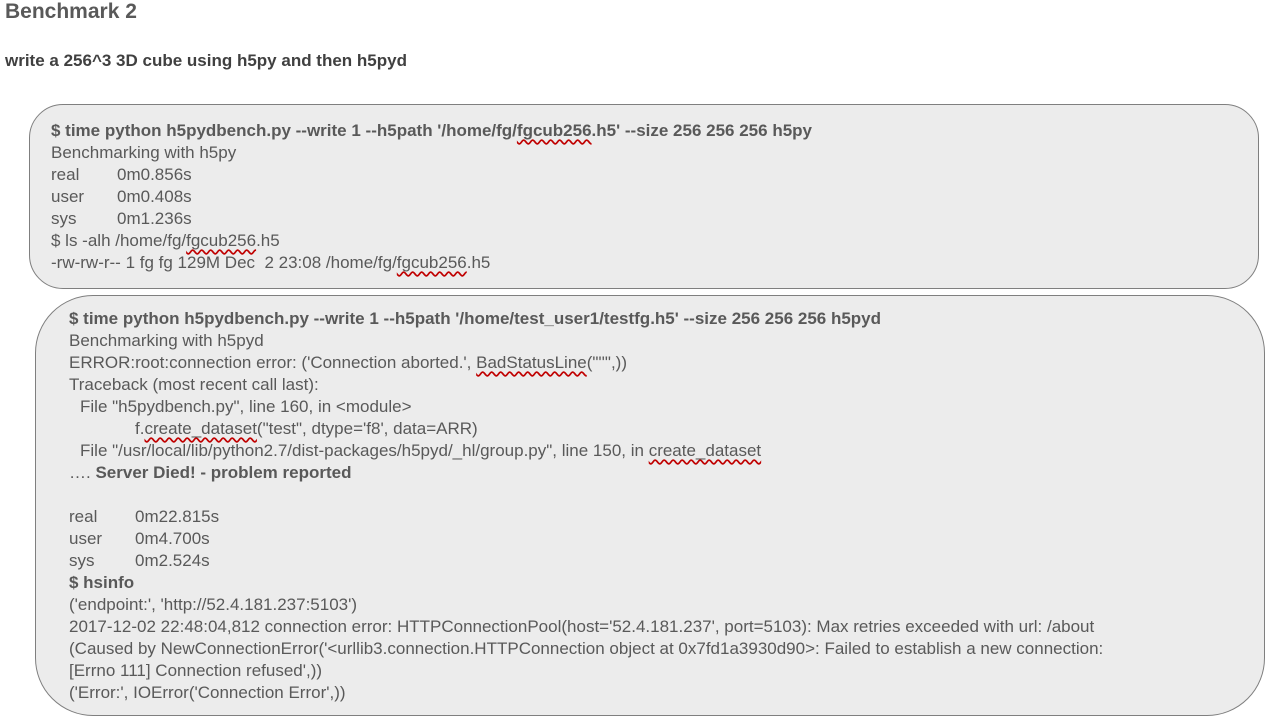  What do you see at coordinates (196, 670) in the screenshot?
I see `hsinfo-output-line: [Errno 111] Connection refused',))` at bounding box center [196, 670].